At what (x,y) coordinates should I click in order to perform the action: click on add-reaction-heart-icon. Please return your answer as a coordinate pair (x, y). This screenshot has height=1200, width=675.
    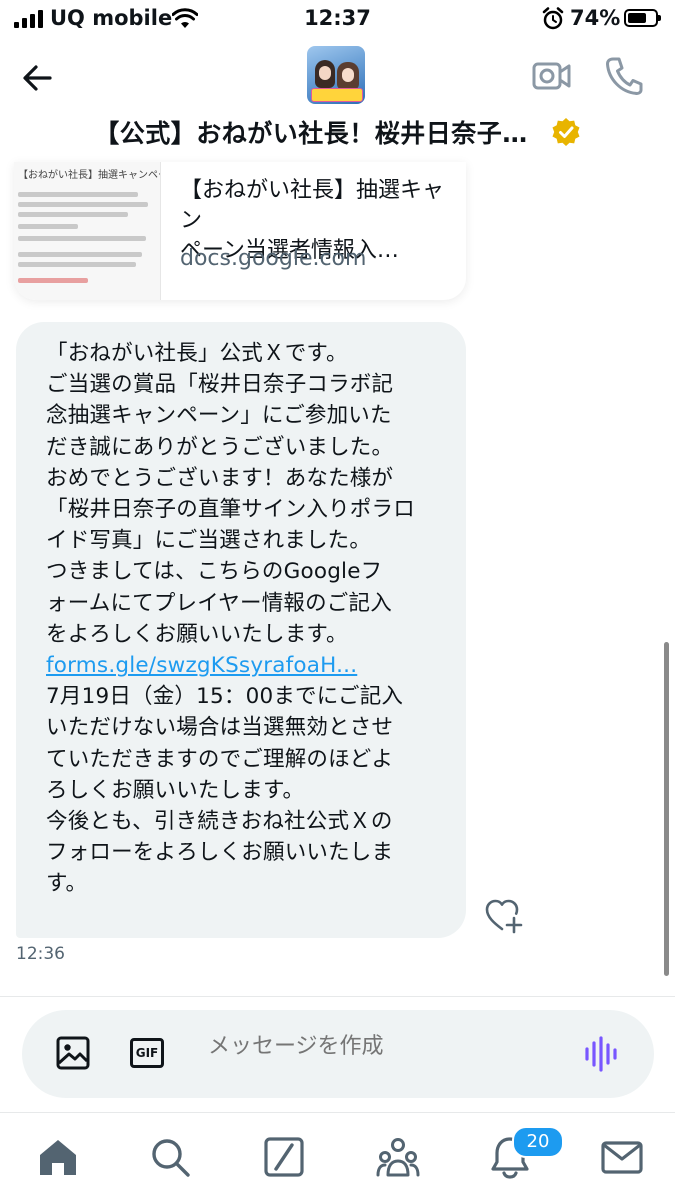
    Looking at the image, I should click on (504, 916).